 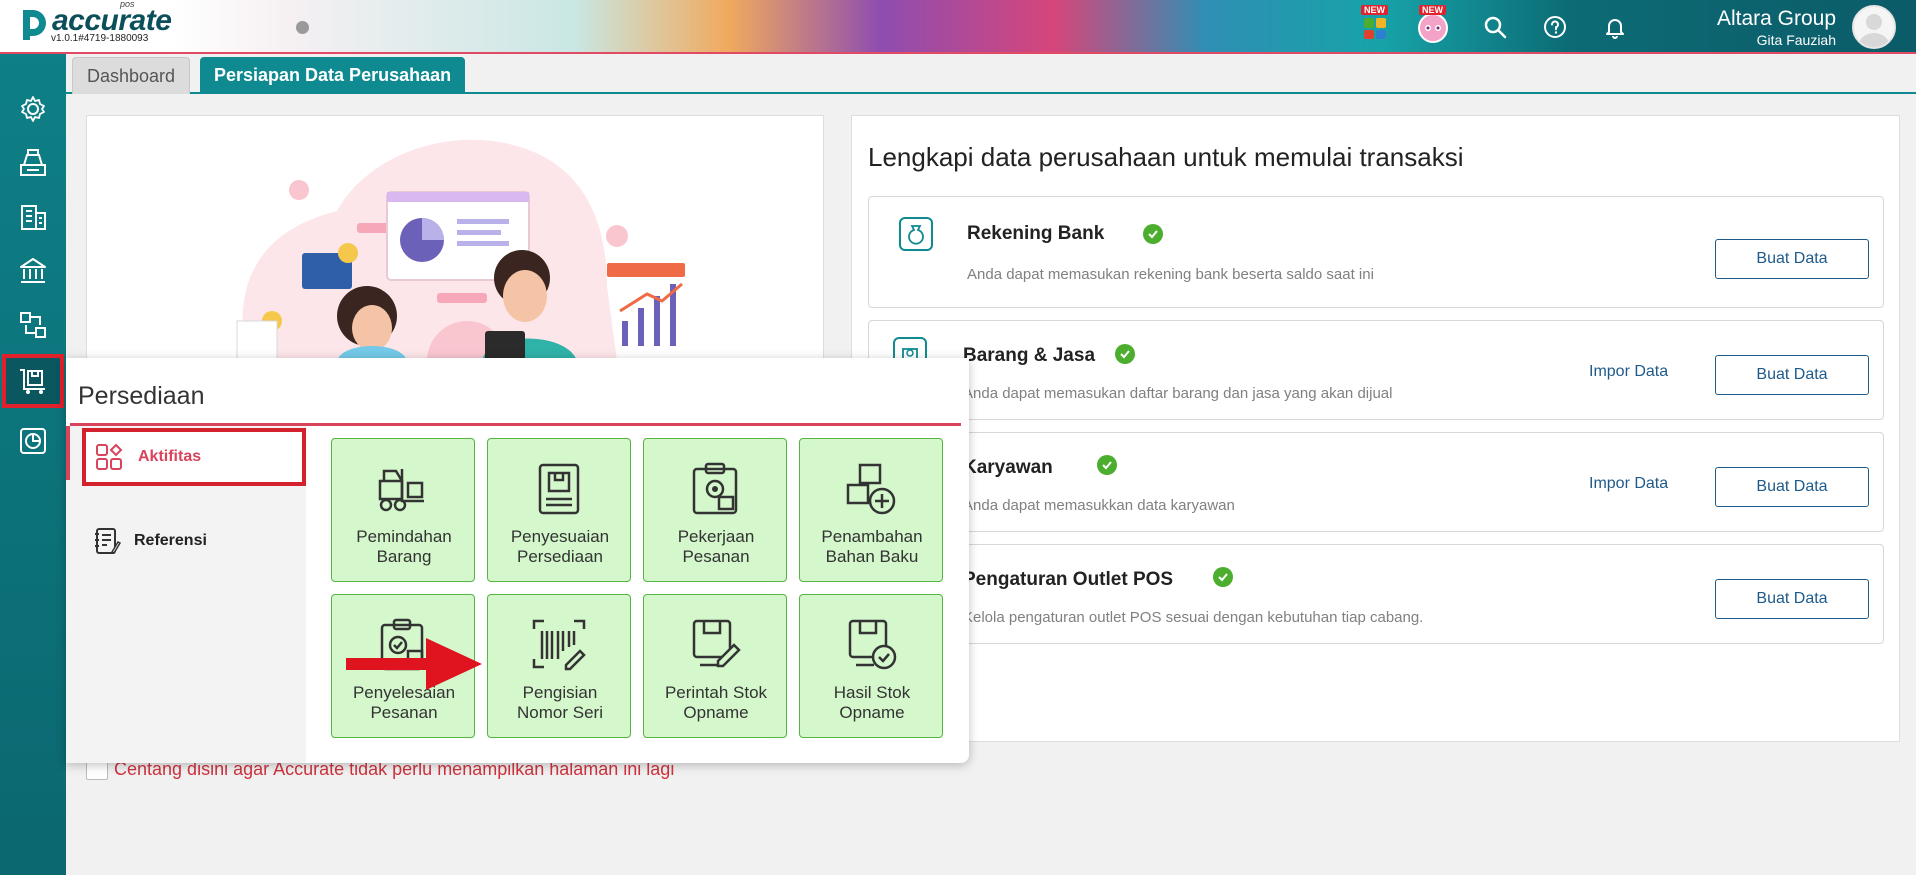 What do you see at coordinates (716, 546) in the screenshot?
I see `tile-label: Pekerjaan Pesanan` at bounding box center [716, 546].